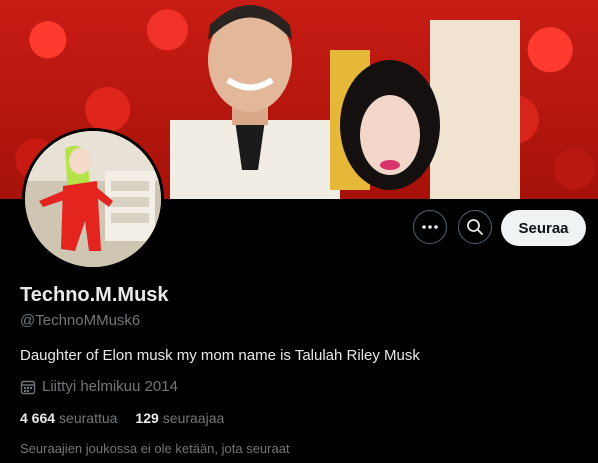  What do you see at coordinates (193, 418) in the screenshot?
I see `followers-label: seuraajaa` at bounding box center [193, 418].